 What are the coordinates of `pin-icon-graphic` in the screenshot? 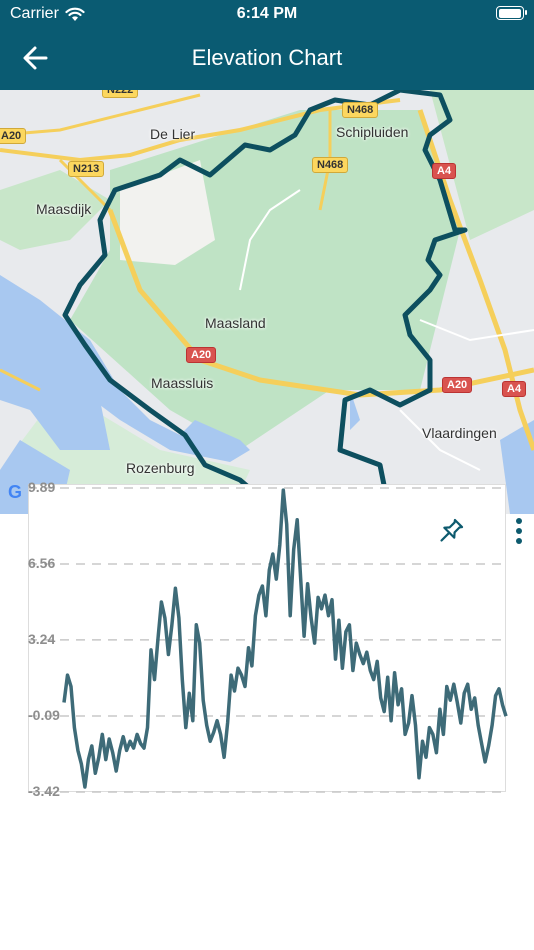 It's located at (452, 530).